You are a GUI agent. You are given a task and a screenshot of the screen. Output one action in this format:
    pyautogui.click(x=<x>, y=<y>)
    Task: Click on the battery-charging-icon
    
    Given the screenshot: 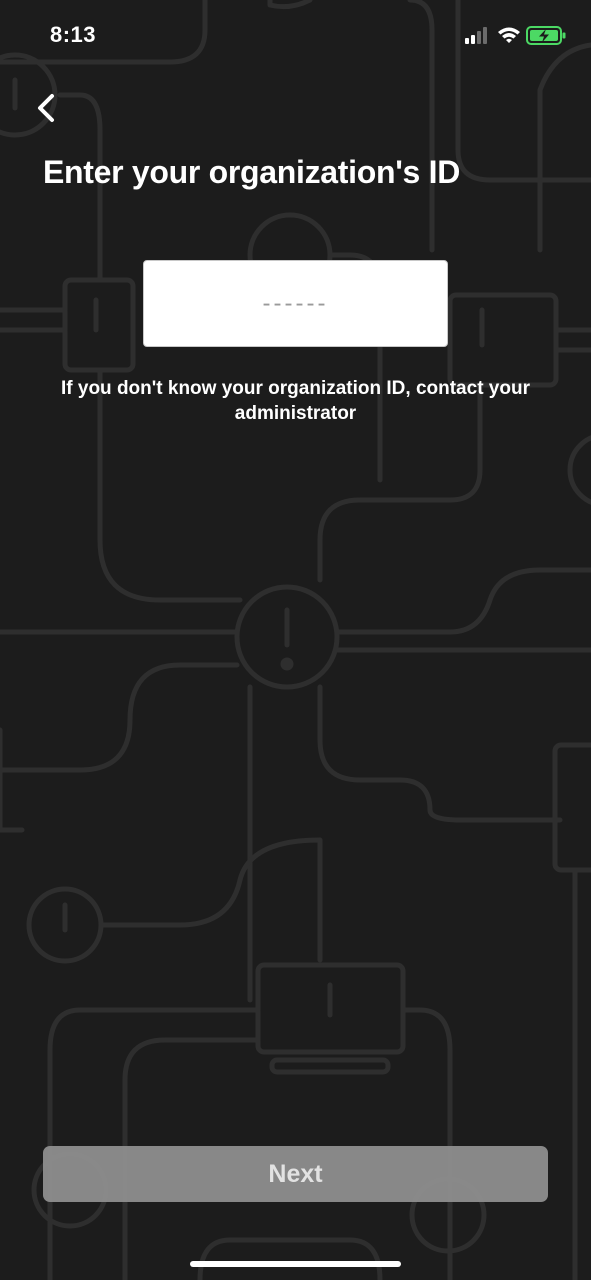 What is the action you would take?
    pyautogui.click(x=546, y=35)
    